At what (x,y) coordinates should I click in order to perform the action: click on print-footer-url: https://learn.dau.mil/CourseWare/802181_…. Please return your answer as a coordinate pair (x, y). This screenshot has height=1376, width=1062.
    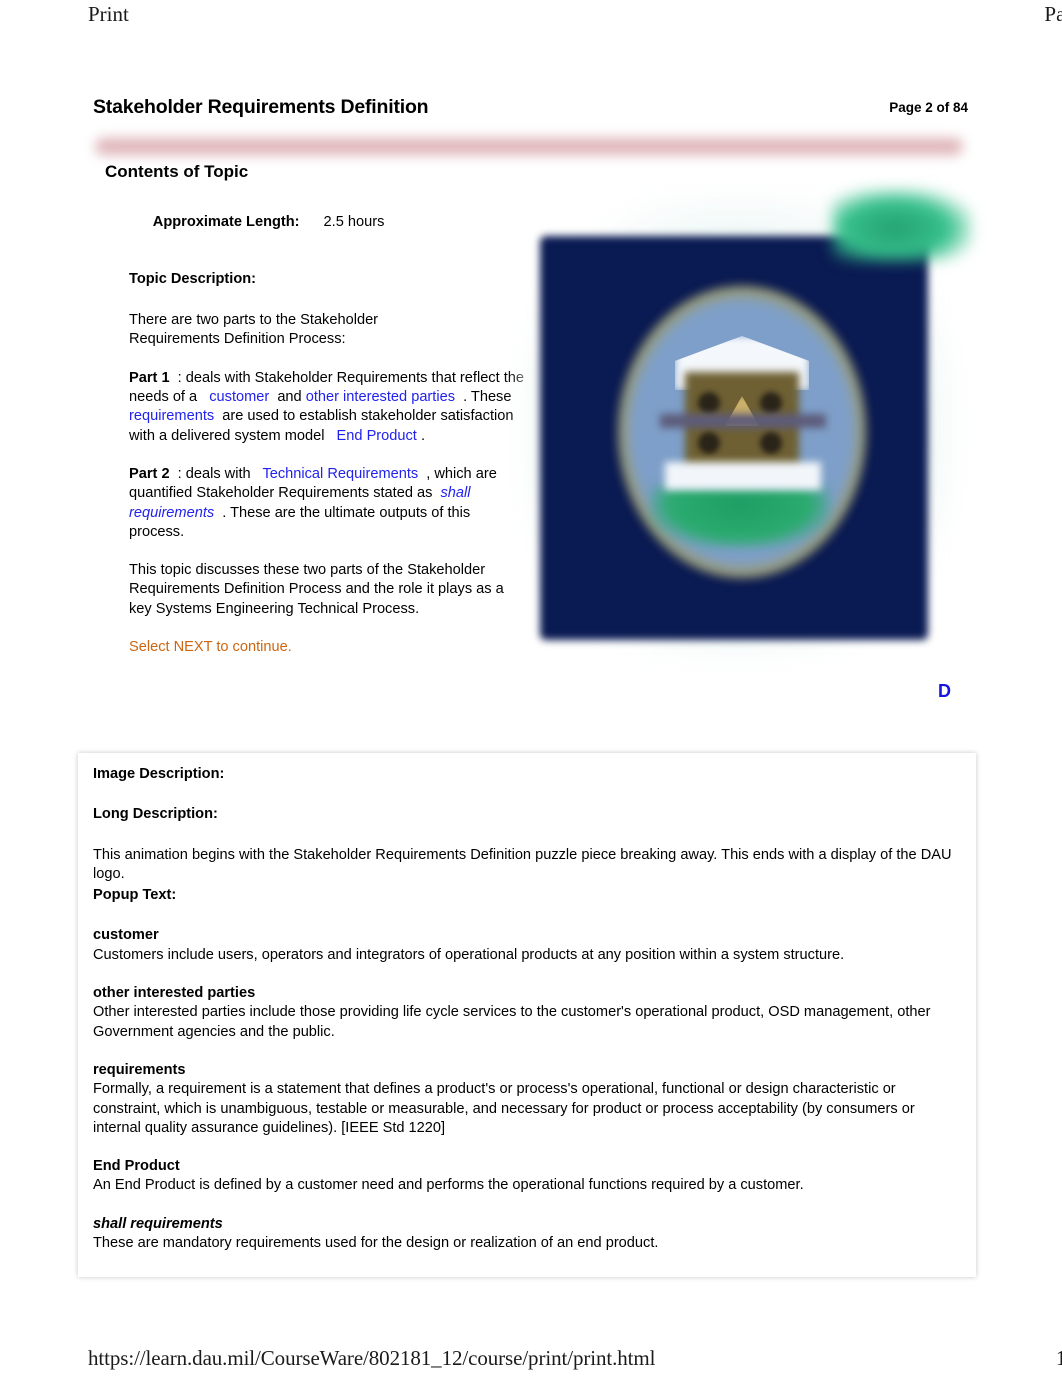
    Looking at the image, I should click on (372, 1358).